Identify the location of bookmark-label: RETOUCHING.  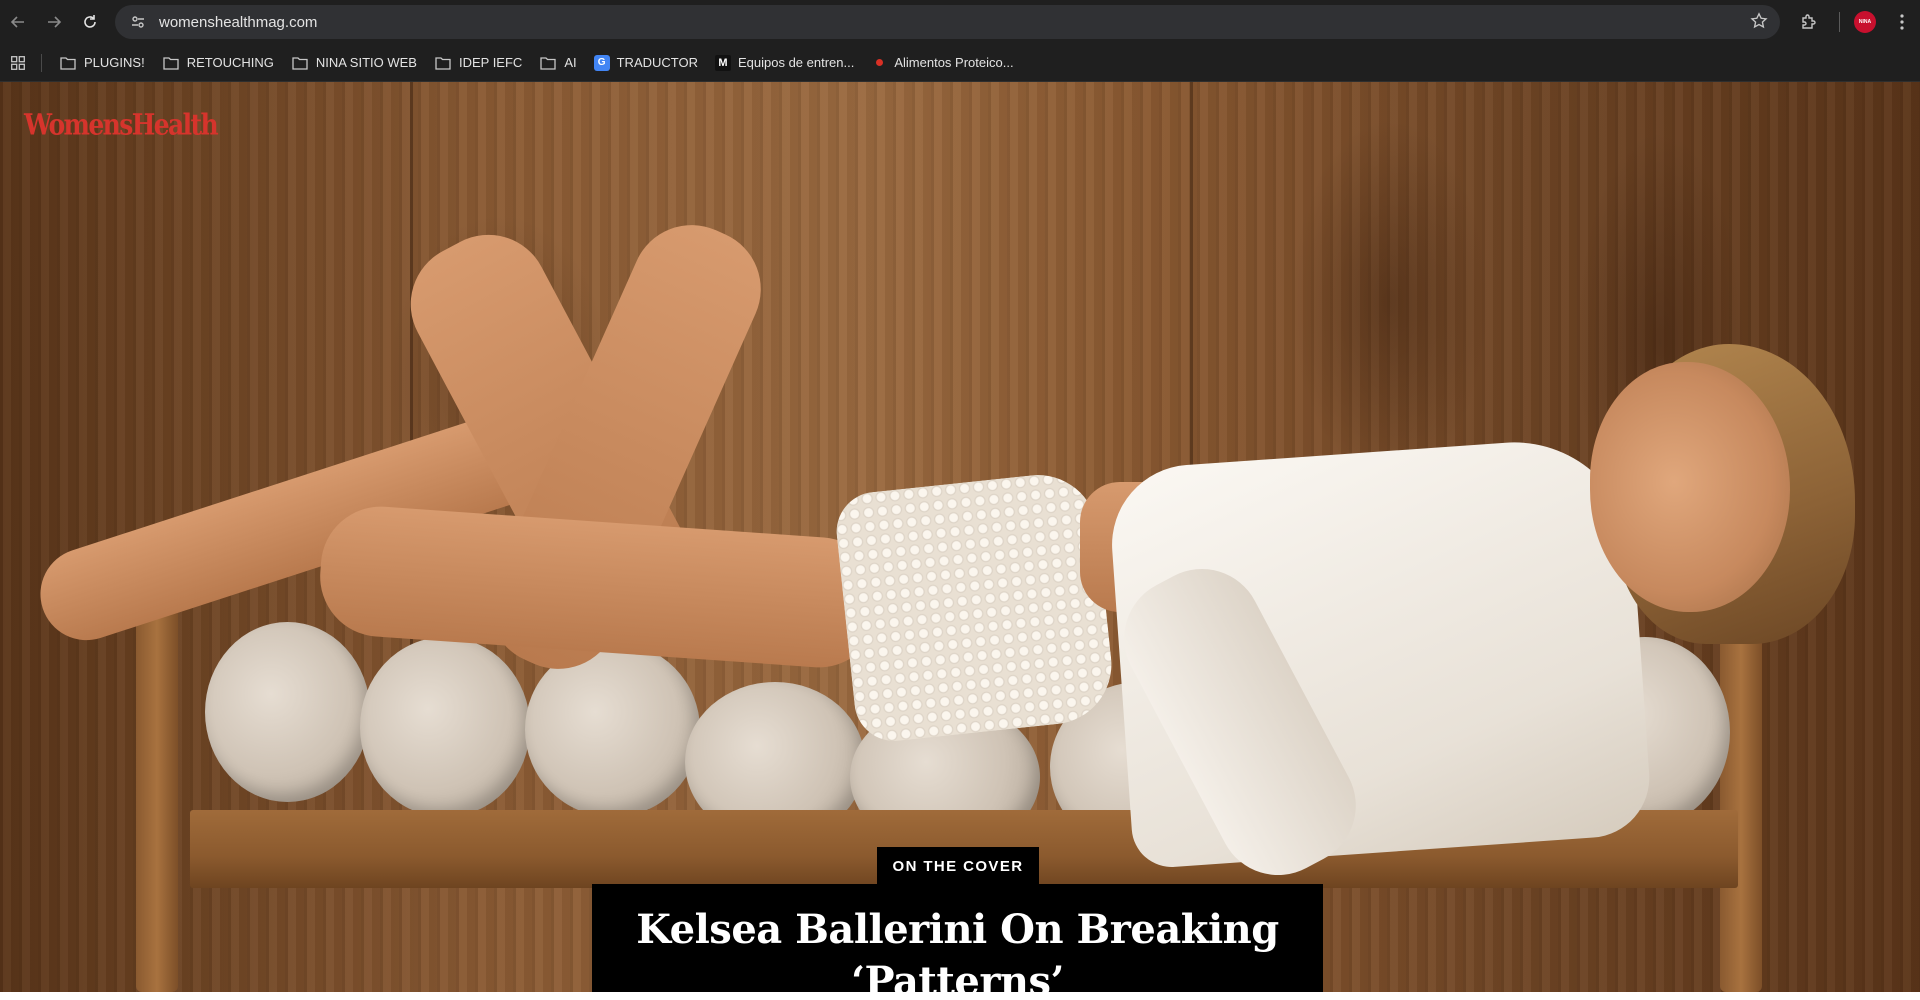
(230, 62).